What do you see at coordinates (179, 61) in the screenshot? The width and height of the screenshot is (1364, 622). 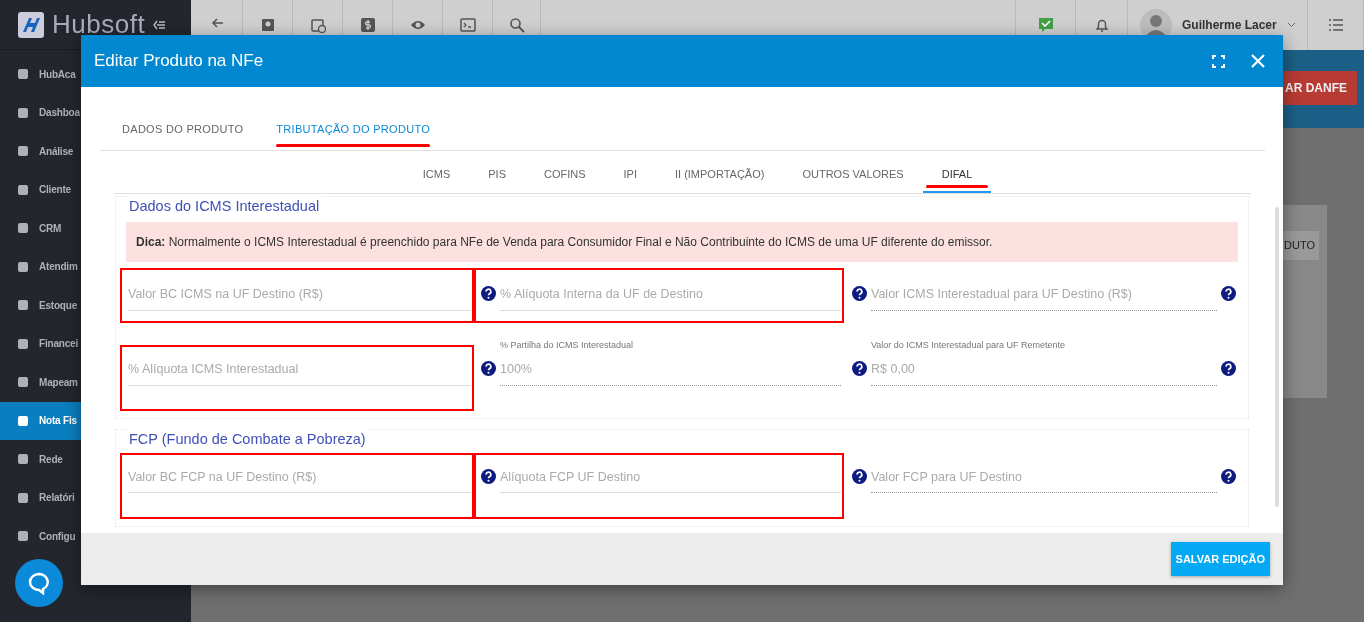 I see `dialog-title: Editar Produto na NFe` at bounding box center [179, 61].